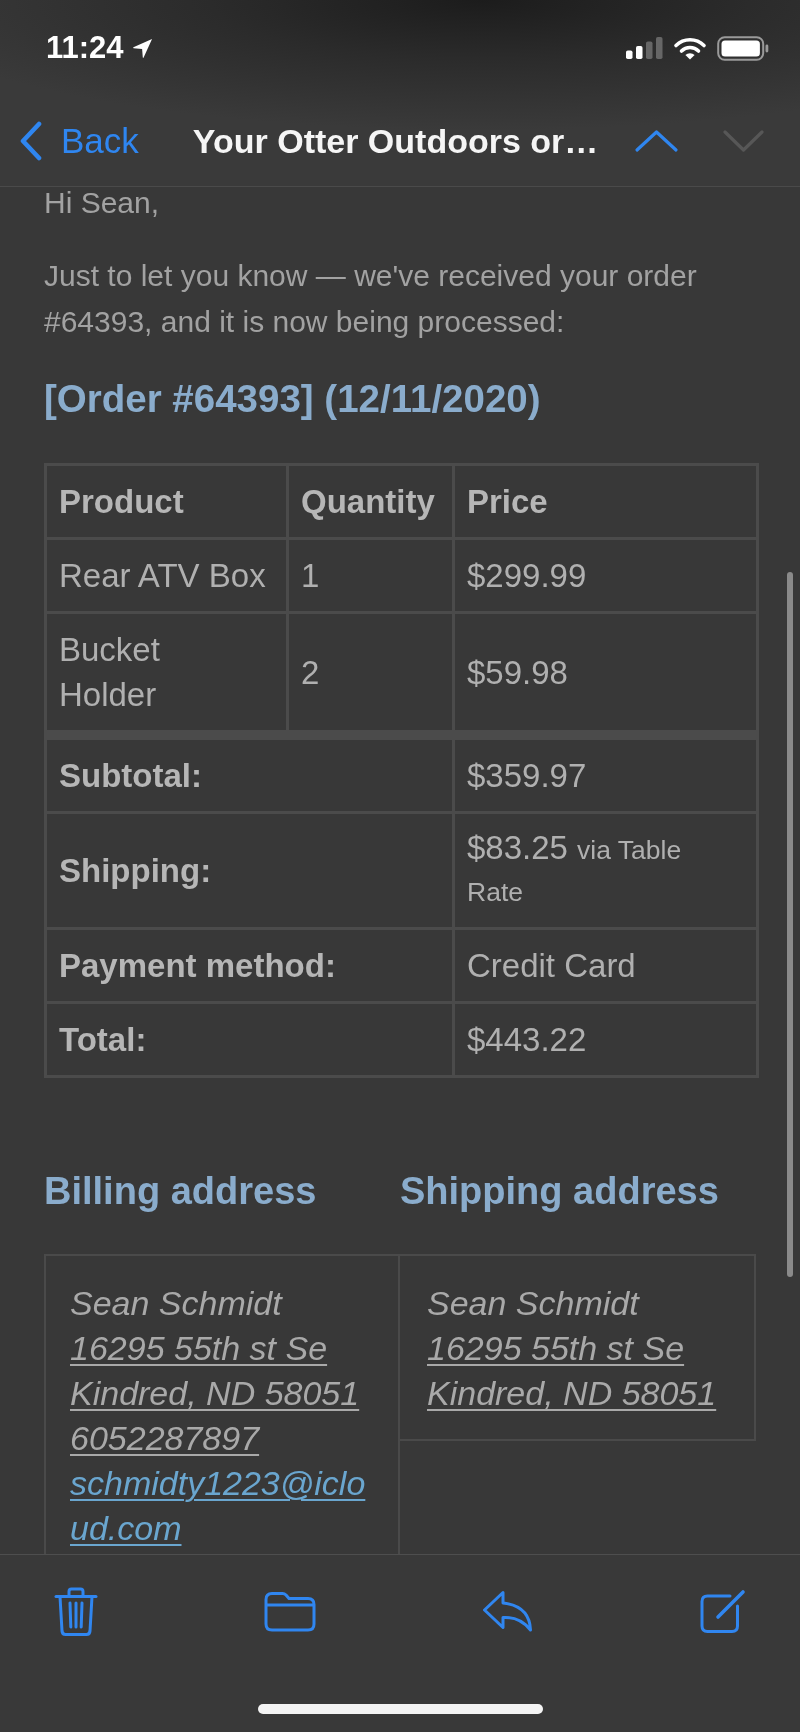  What do you see at coordinates (690, 48) in the screenshot?
I see `wifi-icon` at bounding box center [690, 48].